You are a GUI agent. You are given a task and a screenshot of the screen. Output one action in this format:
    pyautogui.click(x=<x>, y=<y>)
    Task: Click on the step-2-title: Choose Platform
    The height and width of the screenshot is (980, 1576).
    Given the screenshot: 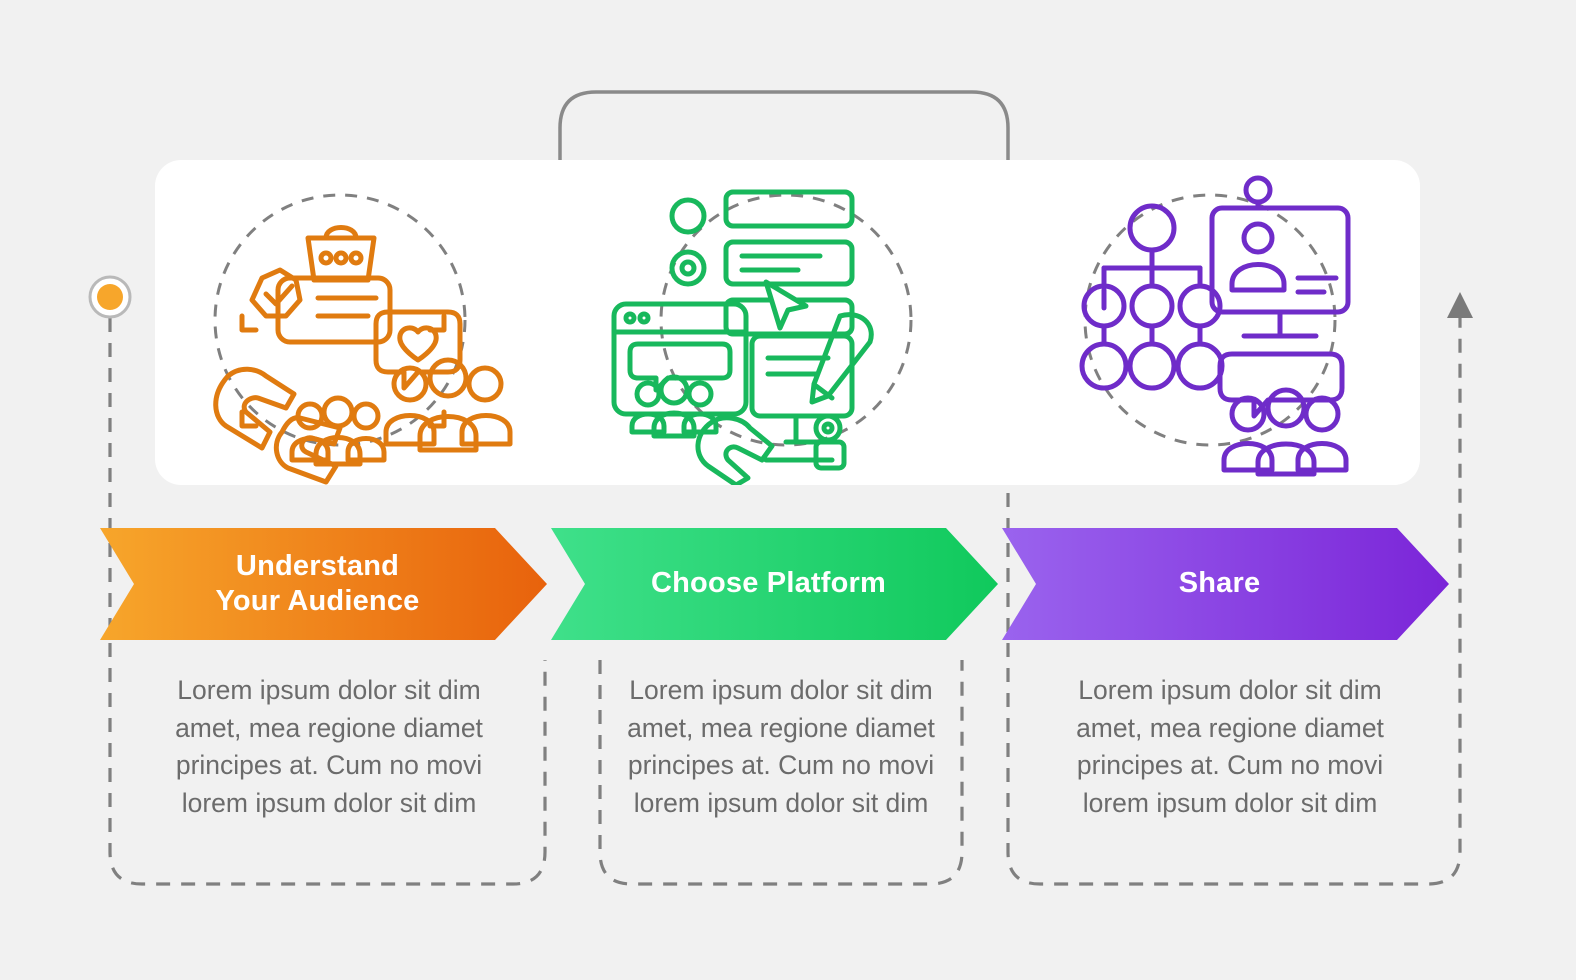 What is the action you would take?
    pyautogui.click(x=768, y=583)
    